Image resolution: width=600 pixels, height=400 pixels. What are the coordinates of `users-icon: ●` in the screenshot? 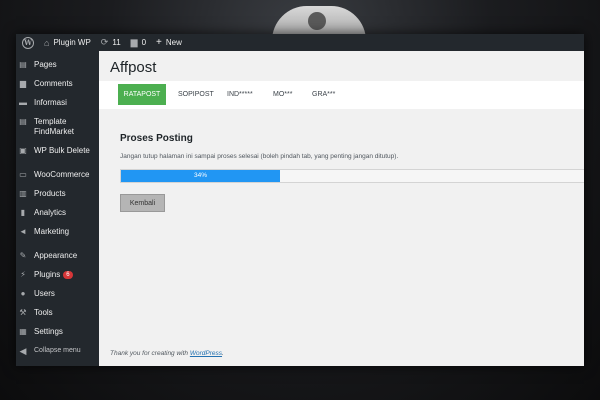 It's located at (23, 293).